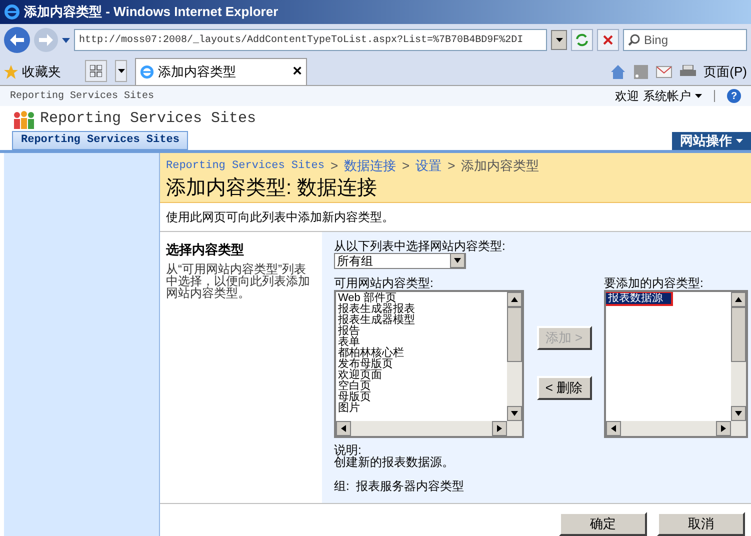 The height and width of the screenshot is (536, 751). Describe the element at coordinates (400, 486) in the screenshot. I see `group-text: 组: 报表服务器内容类型` at that location.